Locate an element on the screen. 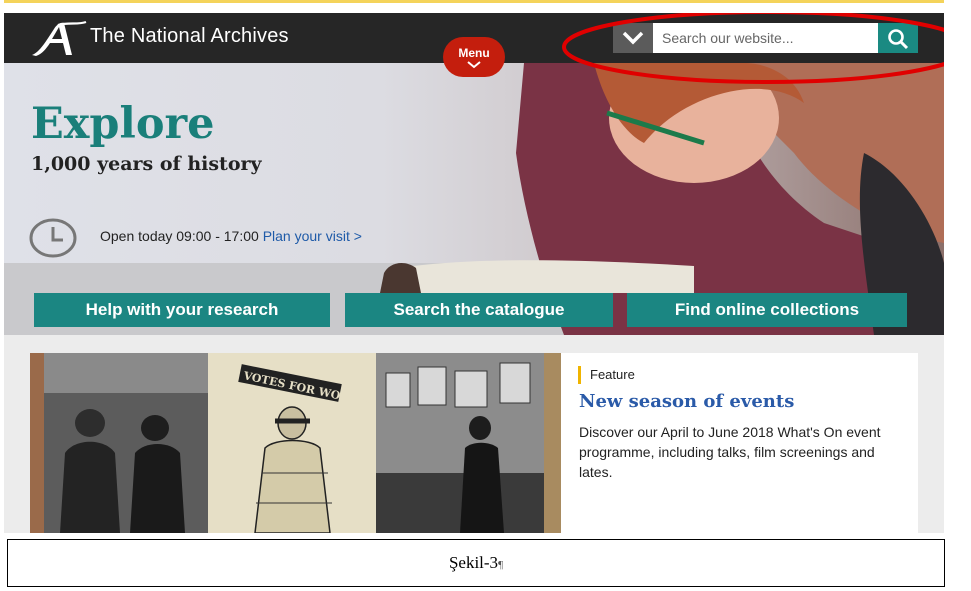 This screenshot has width=971, height=591. paragraph-mark: ¶ is located at coordinates (501, 565).